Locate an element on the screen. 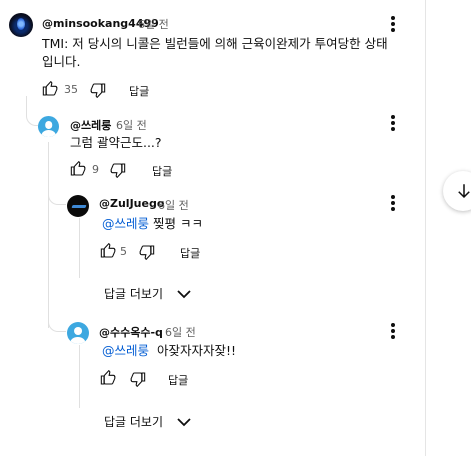  comment-author: @쓰레룽 is located at coordinates (90, 125).